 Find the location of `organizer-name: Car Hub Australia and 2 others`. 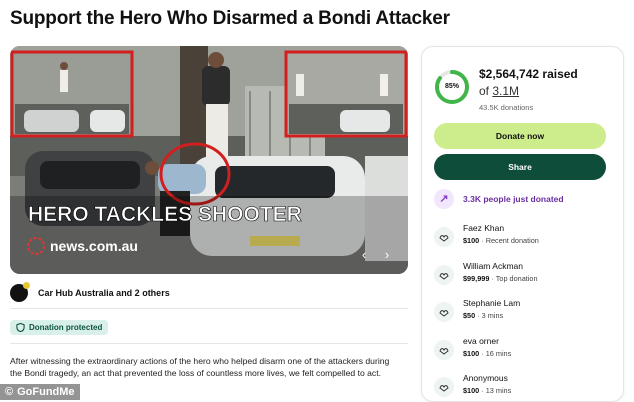

organizer-name: Car Hub Australia and 2 others is located at coordinates (104, 293).